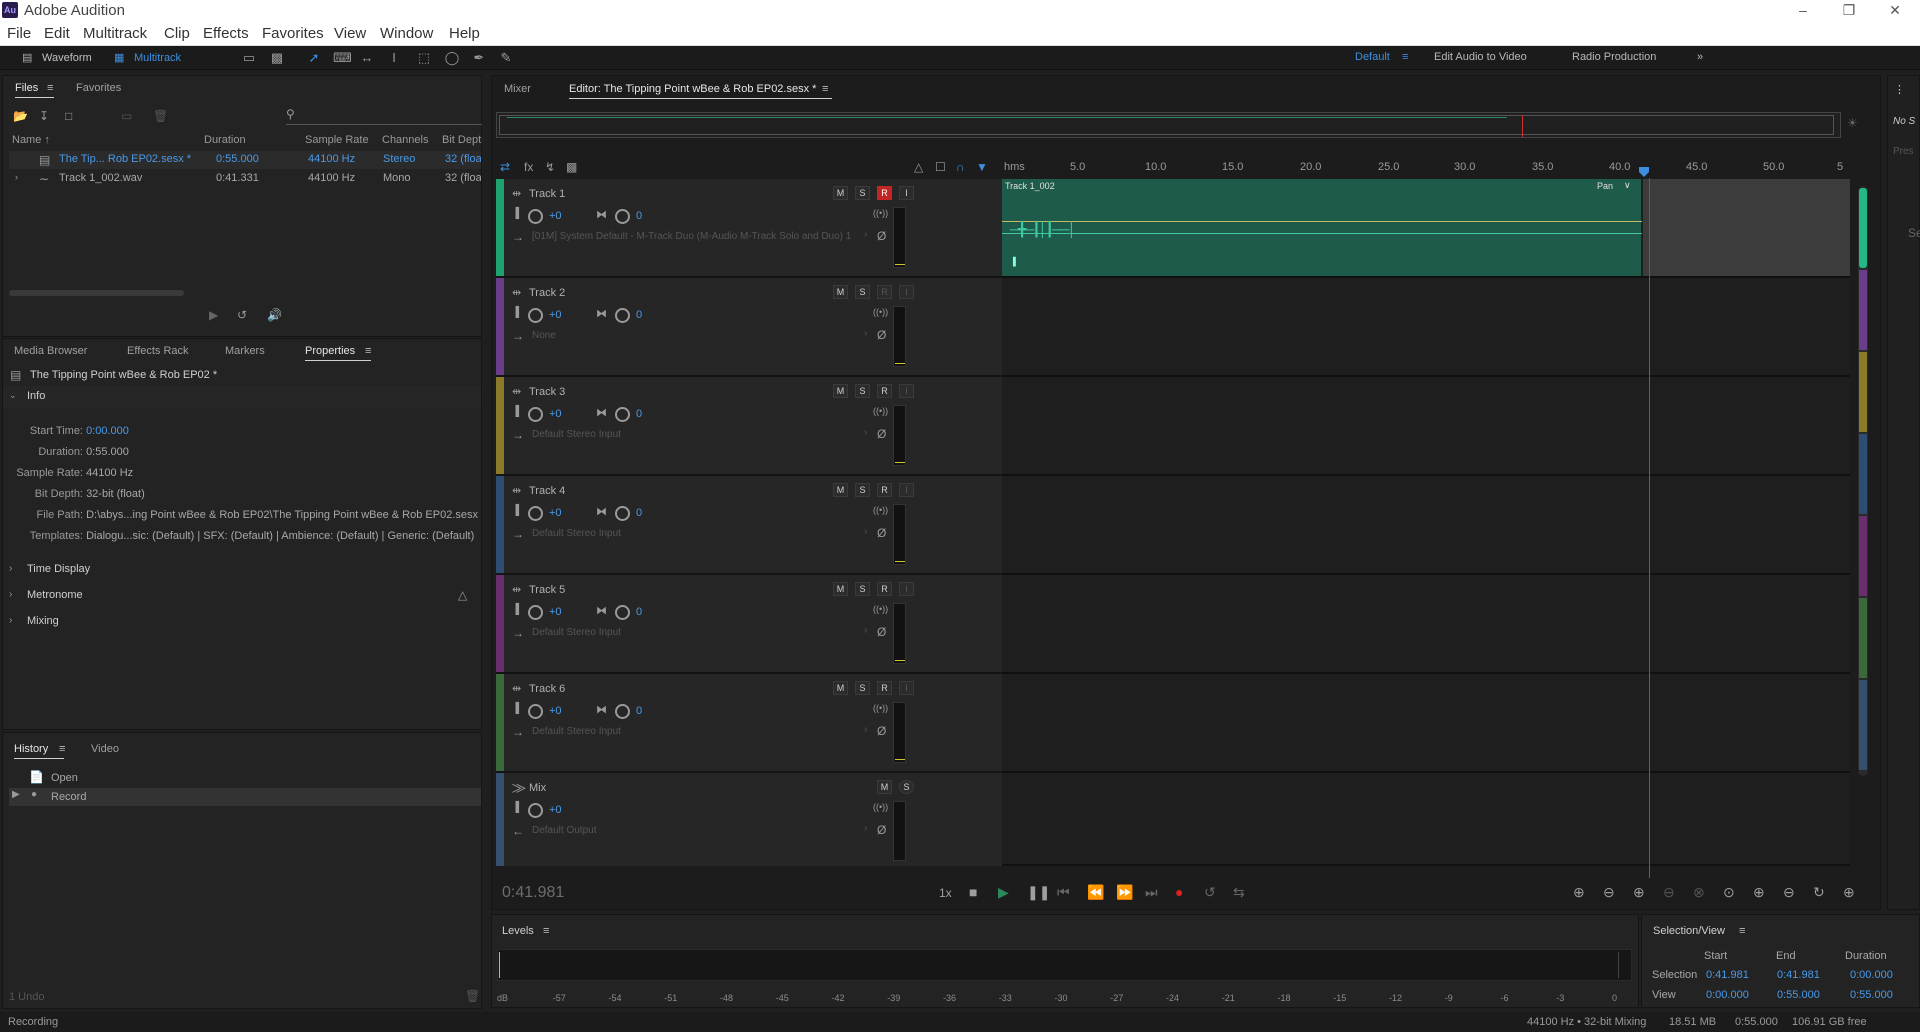  Describe the element at coordinates (1699, 892) in the screenshot. I see `zoom-full-icon: ⊗` at that location.